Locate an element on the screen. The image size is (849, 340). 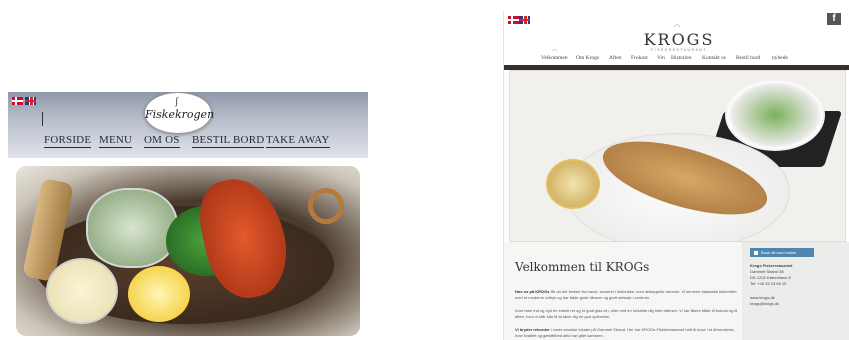
email-link: krogs@krogs.dk is located at coordinates (764, 304).